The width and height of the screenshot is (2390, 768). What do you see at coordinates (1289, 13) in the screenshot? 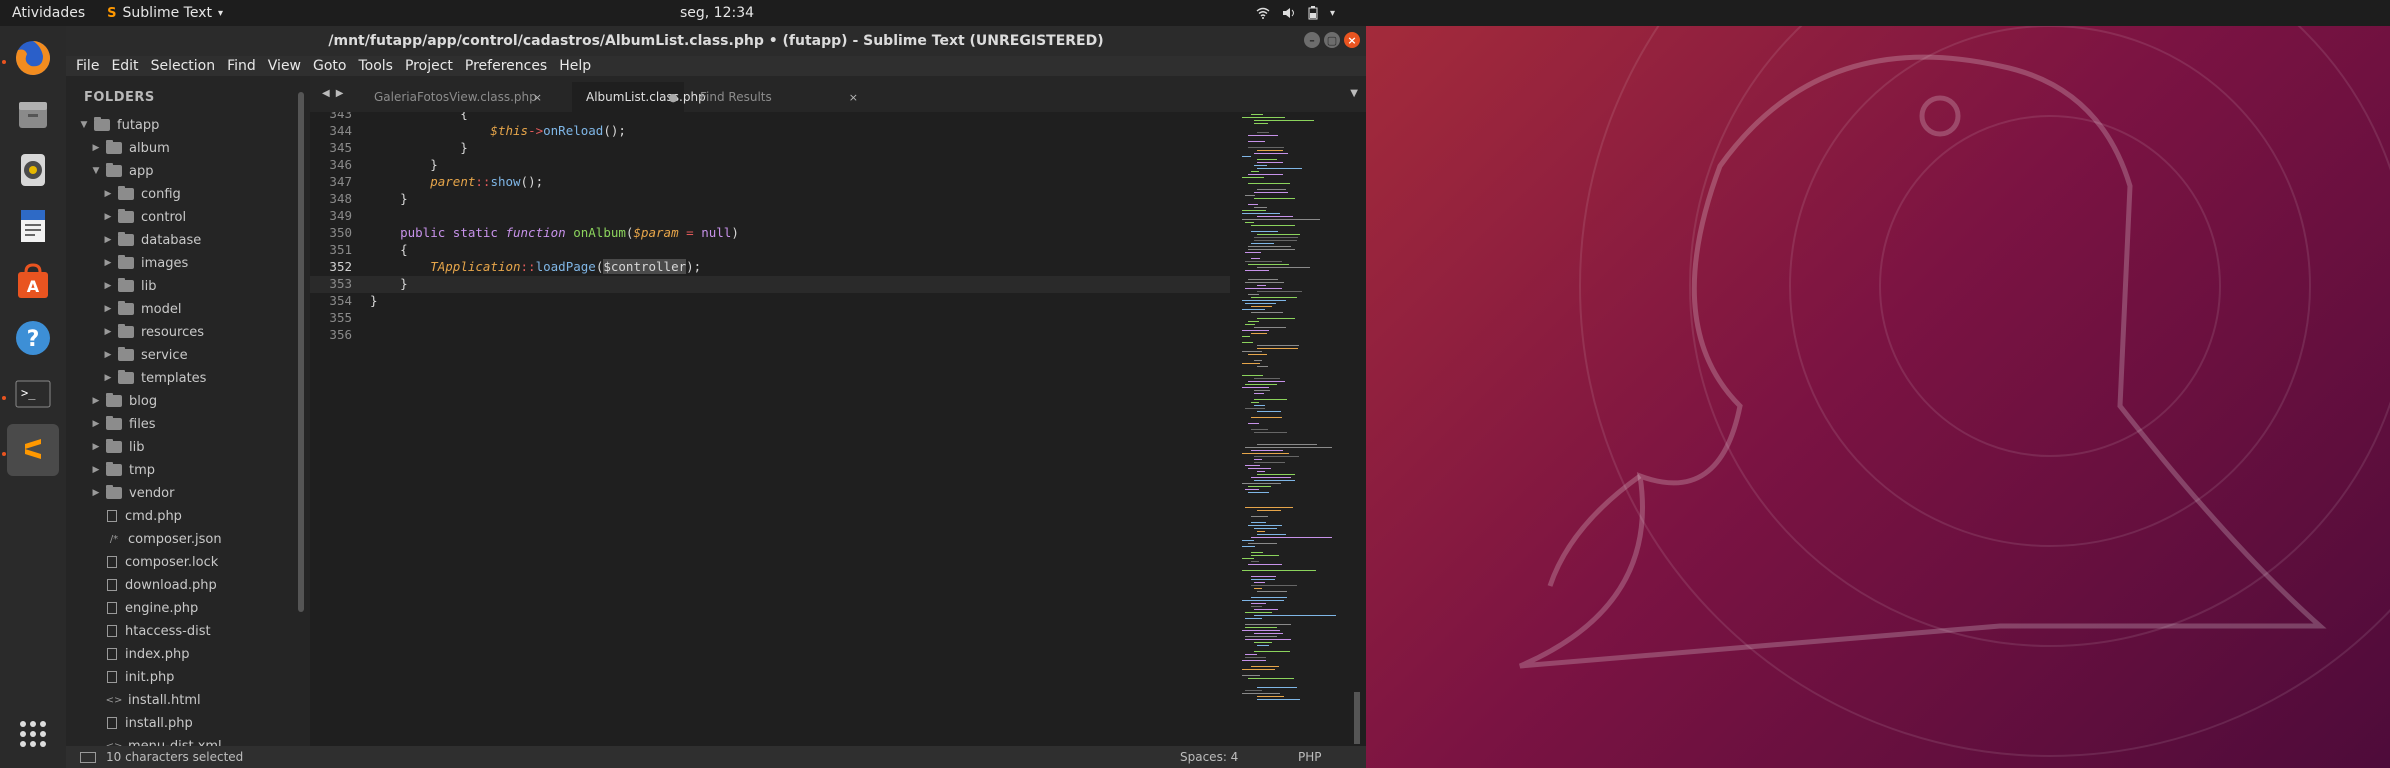
I see `volume-icon` at bounding box center [1289, 13].